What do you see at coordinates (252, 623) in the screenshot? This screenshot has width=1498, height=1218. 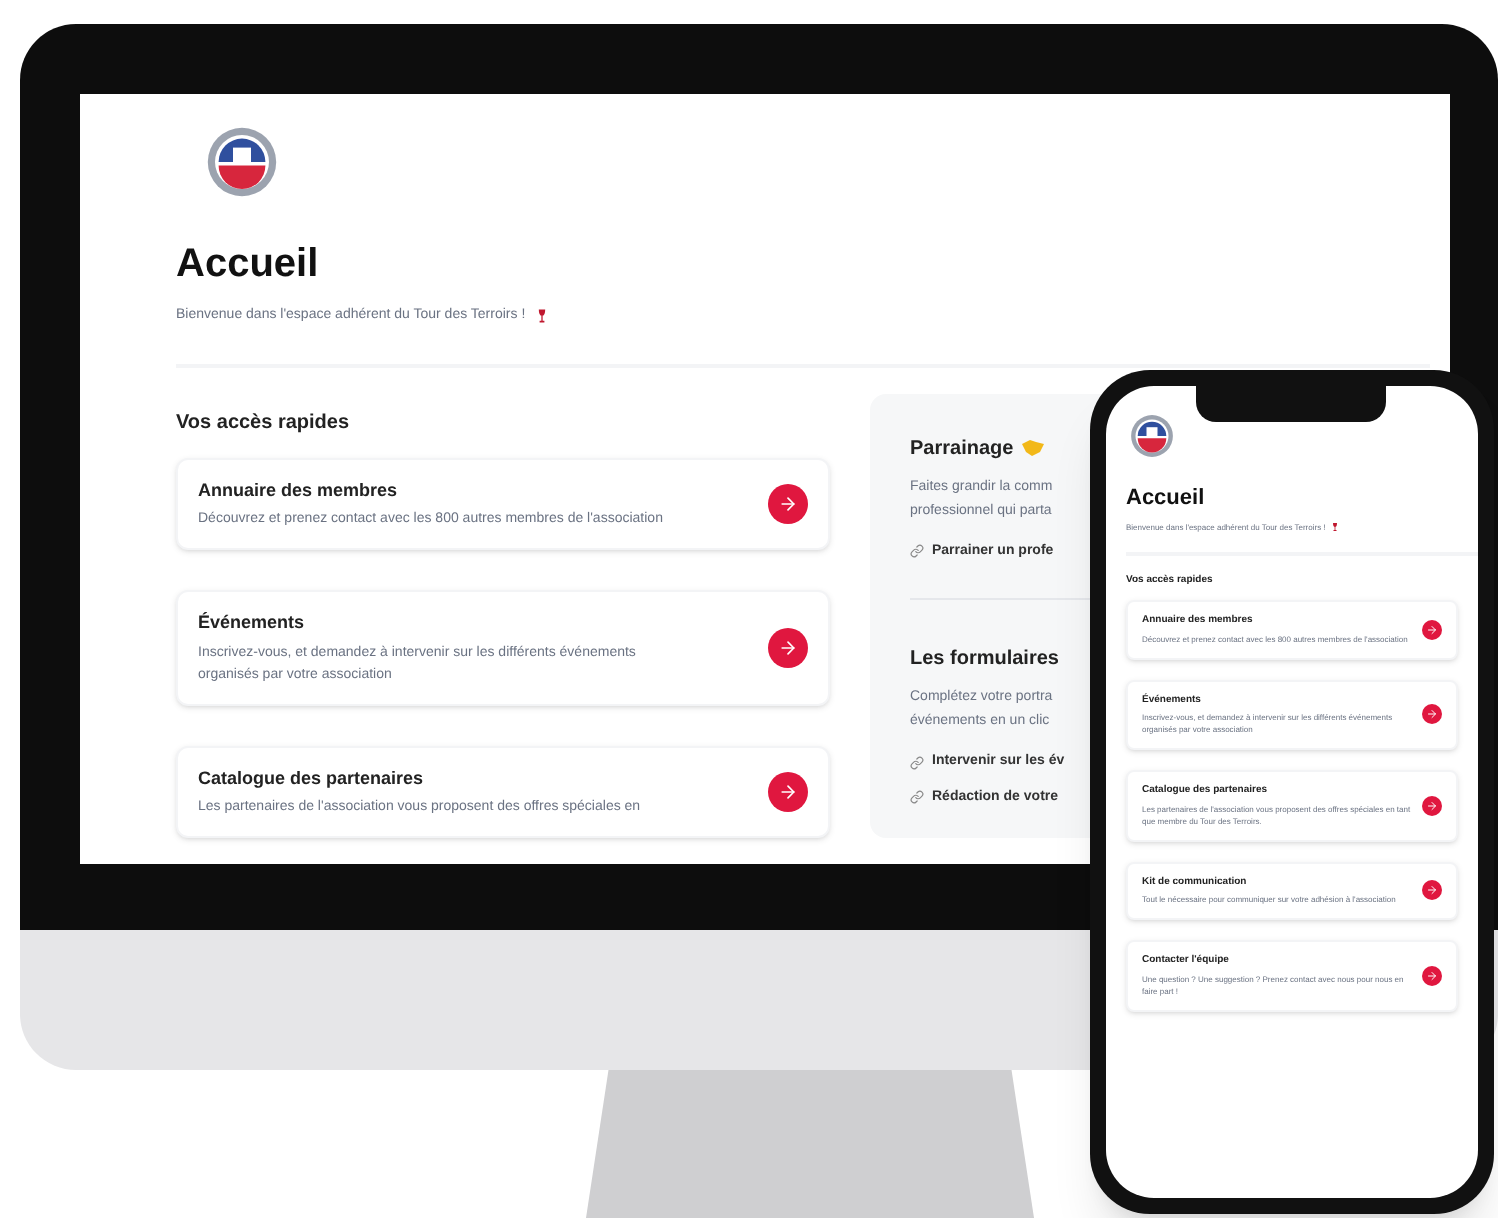 I see `card-title: Événements` at bounding box center [252, 623].